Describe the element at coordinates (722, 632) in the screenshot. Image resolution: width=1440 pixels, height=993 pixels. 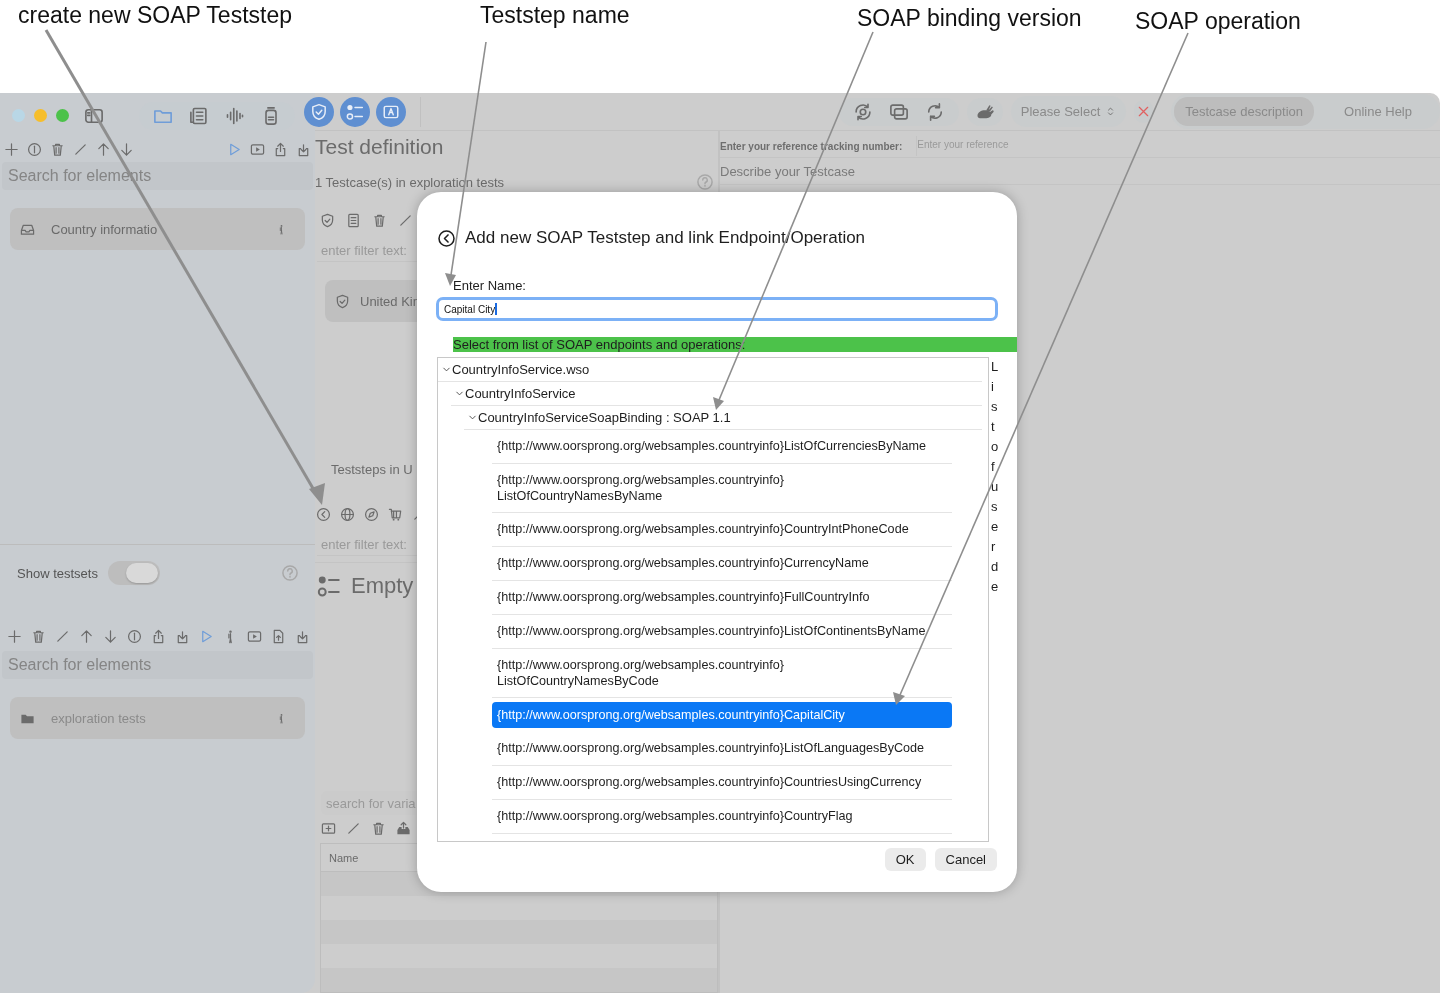
I see `operation-item: {http://www.oorsprong.org/websamples.countryinfo}ListOfContinentsByName` at that location.